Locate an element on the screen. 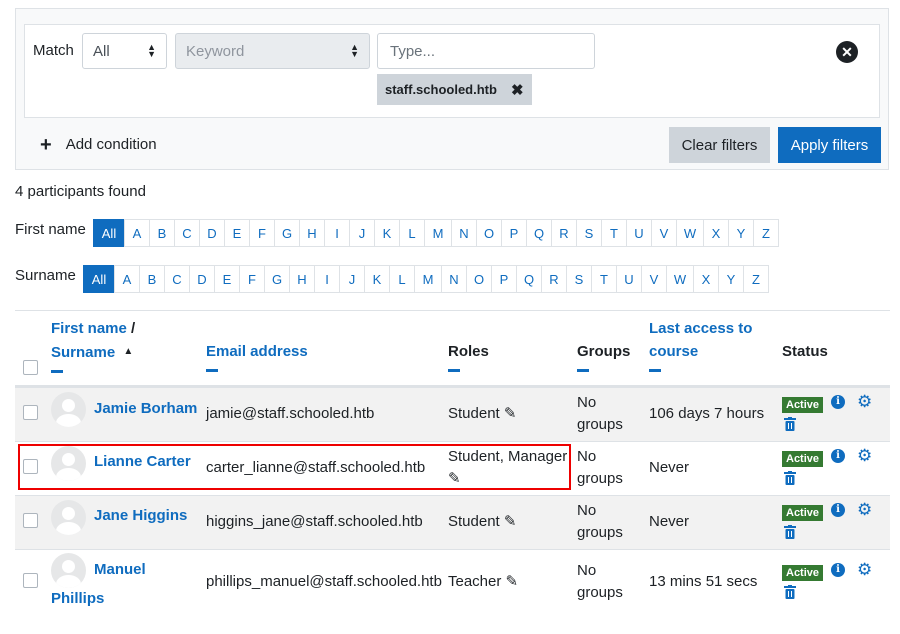 Image resolution: width=900 pixels, height=634 pixels. firstname-initial-p: P is located at coordinates (514, 233).